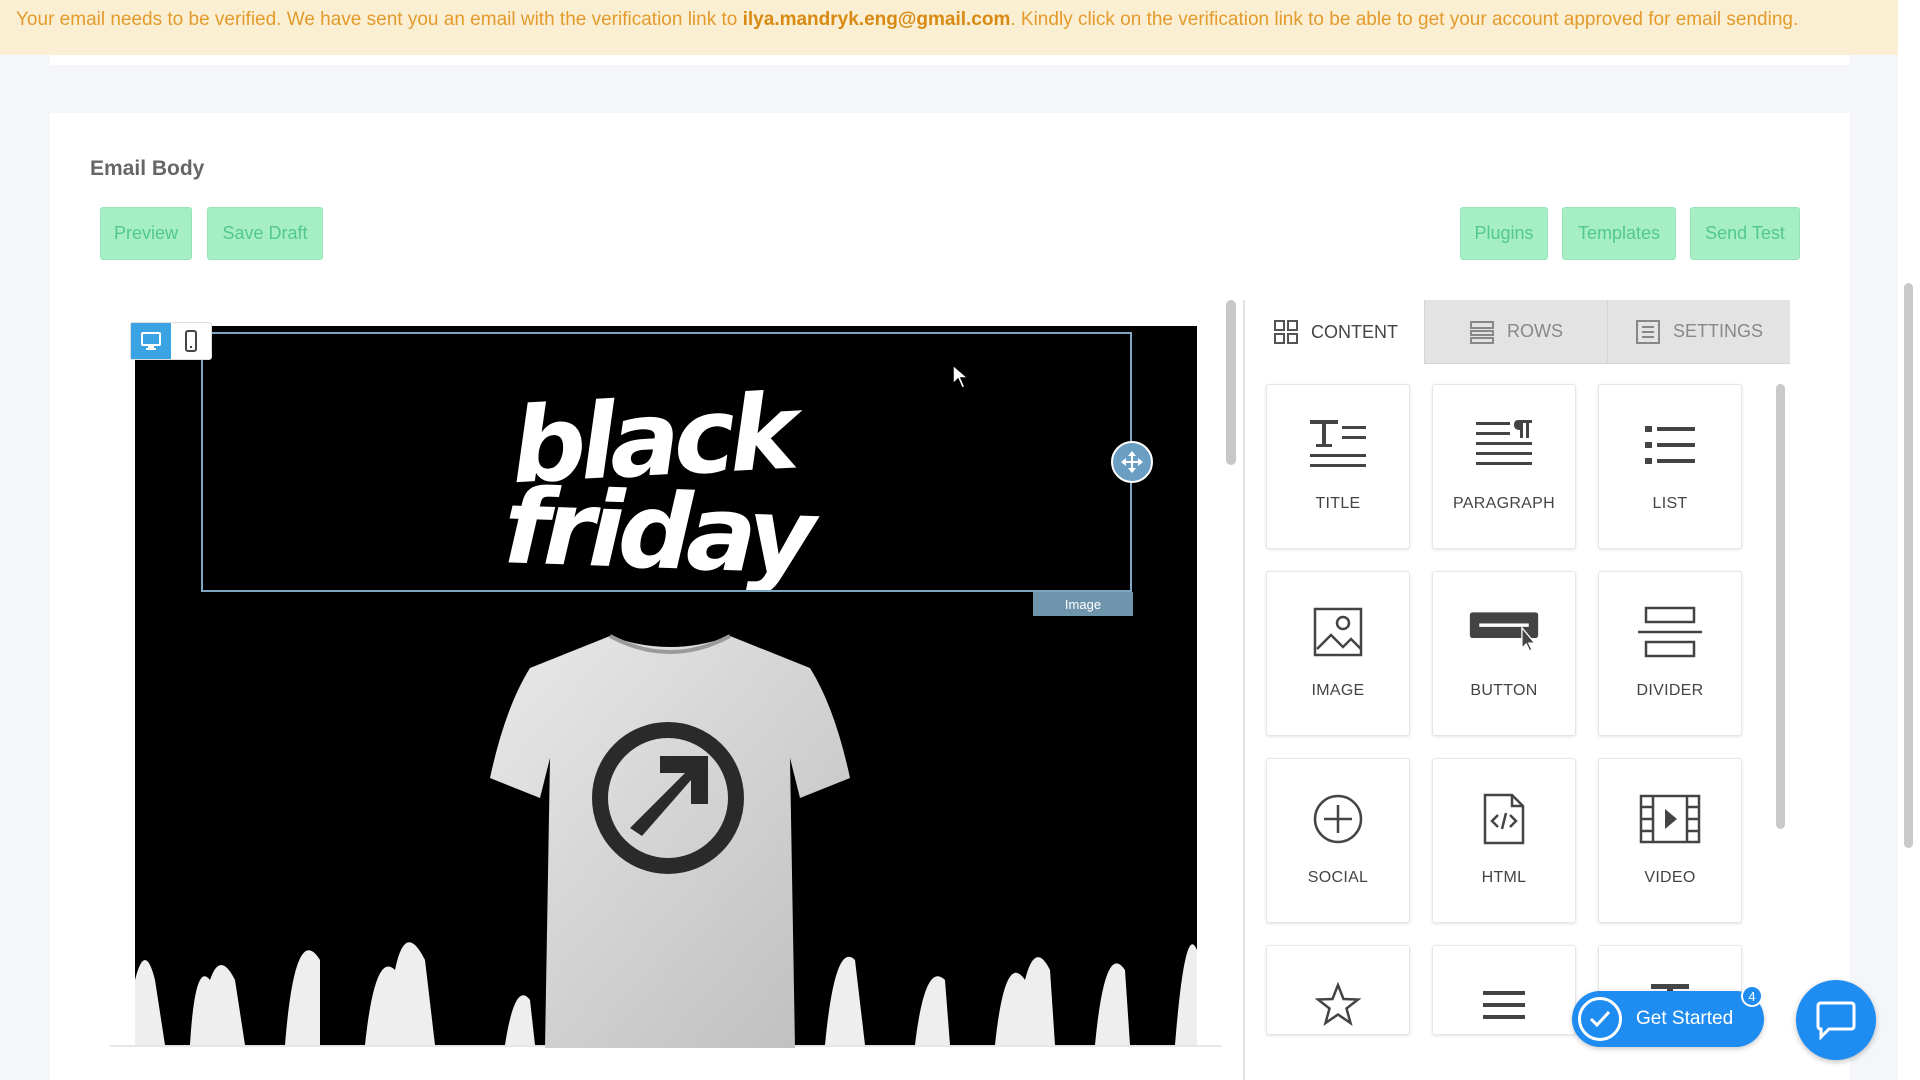 The width and height of the screenshot is (1920, 1080). What do you see at coordinates (1504, 503) in the screenshot?
I see `tile-paragraph-label: PARAGRAPH` at bounding box center [1504, 503].